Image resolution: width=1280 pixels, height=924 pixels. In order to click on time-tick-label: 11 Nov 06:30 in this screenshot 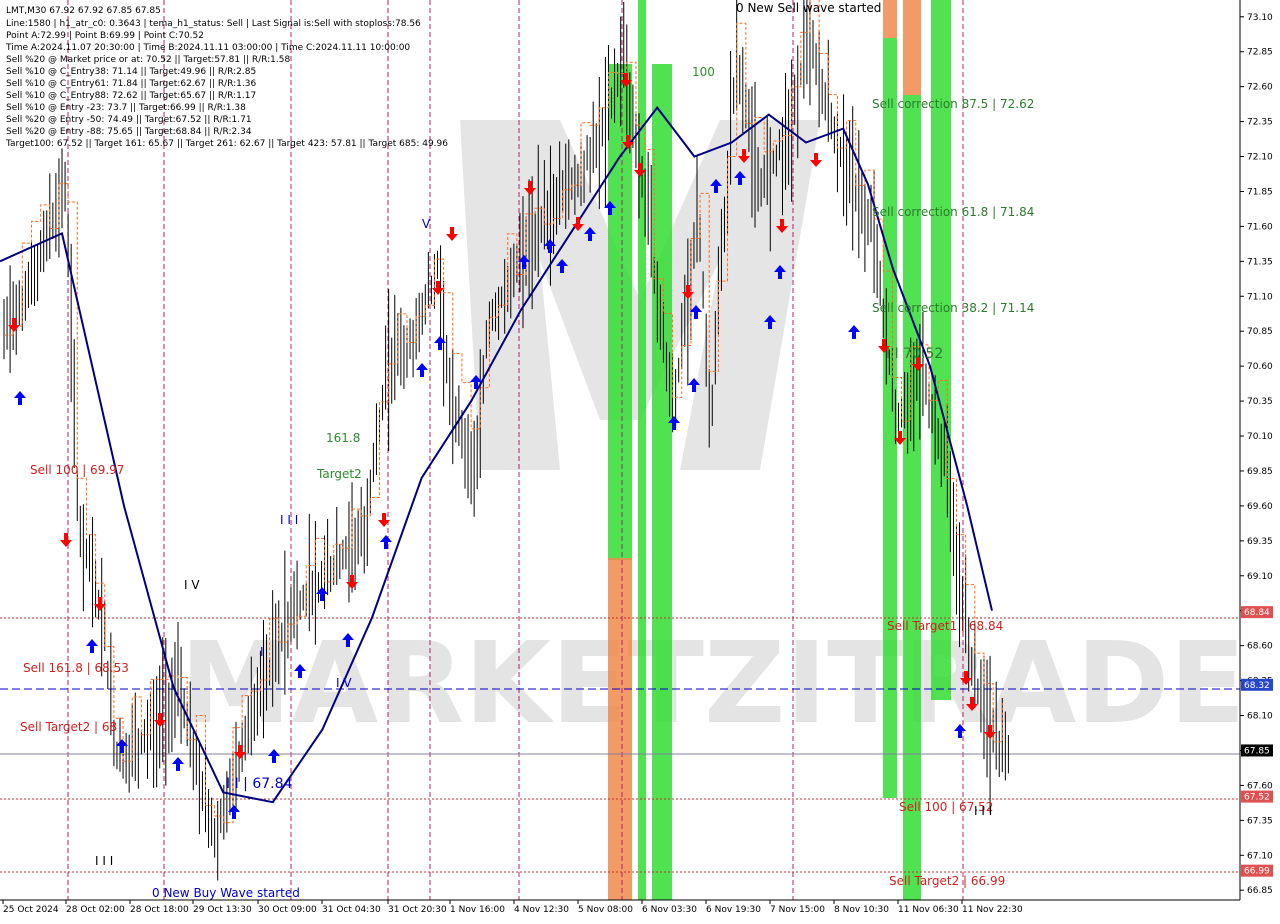, I will do `click(928, 910)`.